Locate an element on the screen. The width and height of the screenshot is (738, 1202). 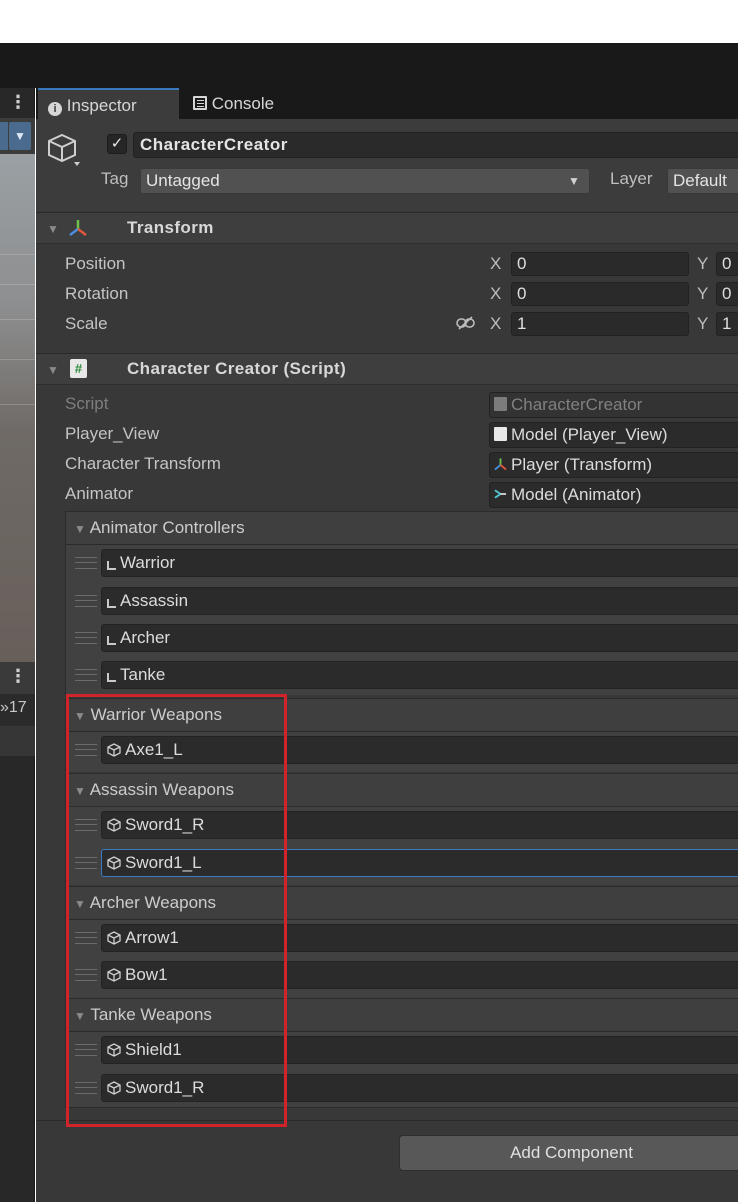
object-name-field: CharacterCreator is located at coordinates (435, 145).